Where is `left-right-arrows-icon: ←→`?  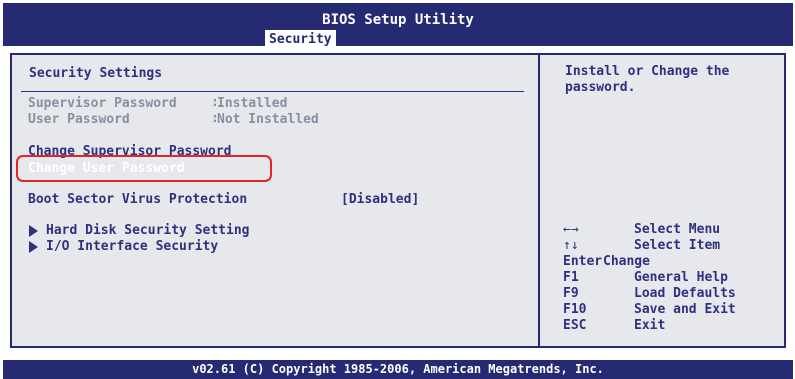 left-right-arrows-icon: ←→ is located at coordinates (571, 229).